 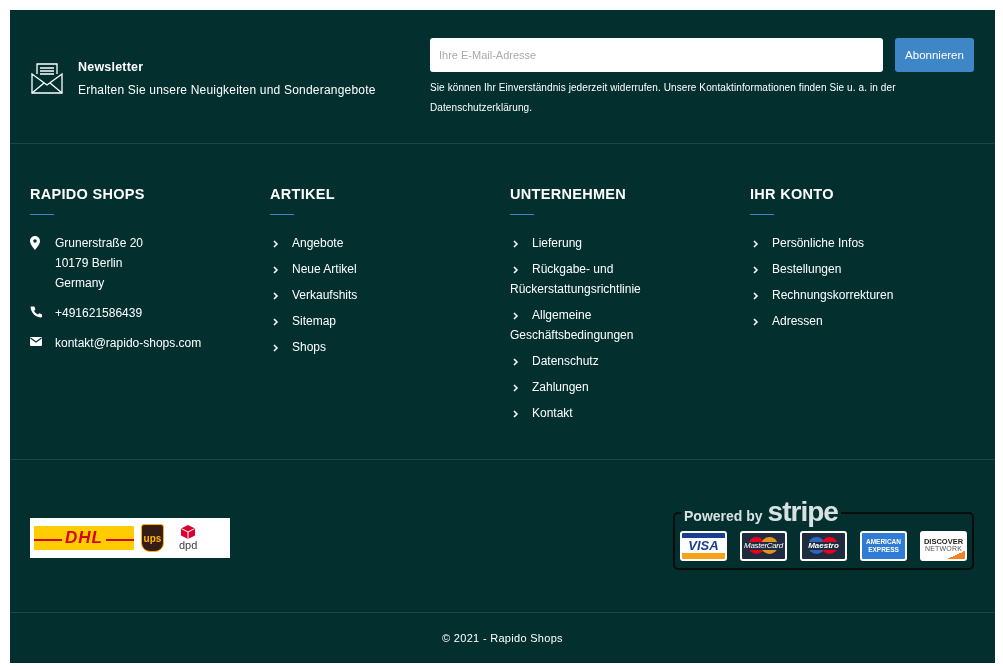 What do you see at coordinates (352, 347) in the screenshot?
I see `footer-link: Shops` at bounding box center [352, 347].